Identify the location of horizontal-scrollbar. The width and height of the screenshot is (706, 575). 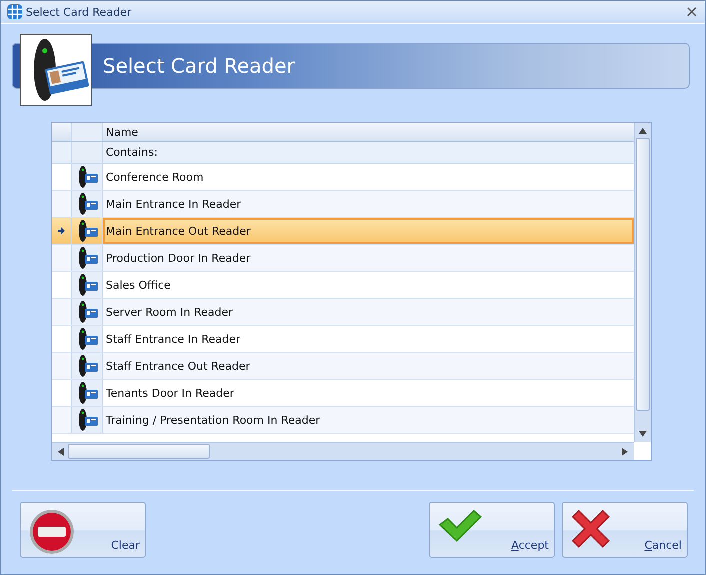
(343, 451).